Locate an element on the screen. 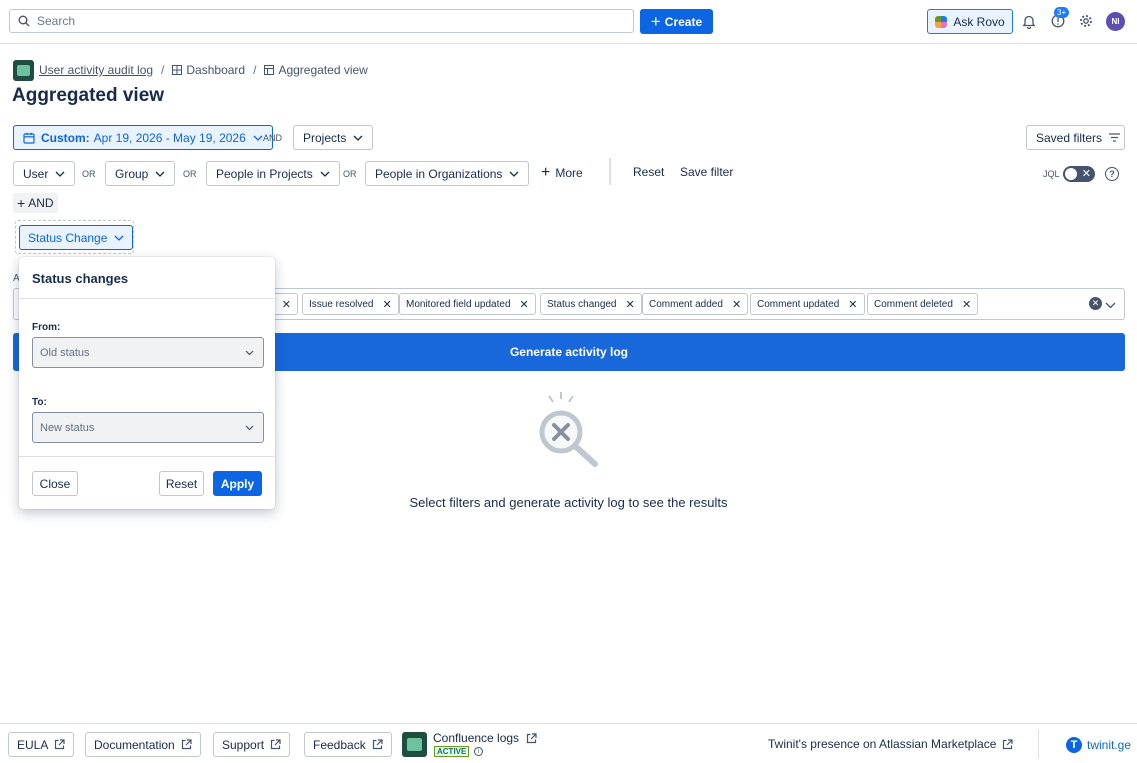 This screenshot has width=1137, height=763. event-chip-label: Comment deleted is located at coordinates (913, 304).